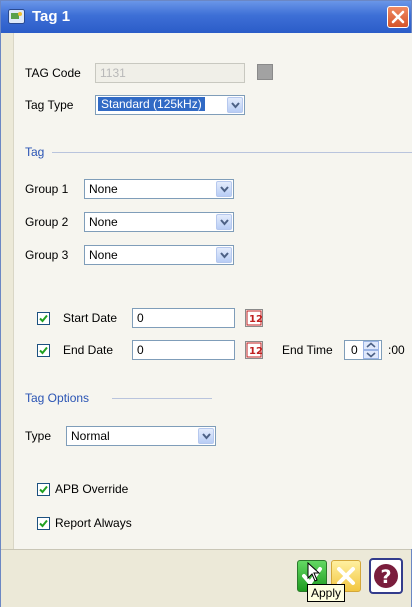  What do you see at coordinates (88, 350) in the screenshot?
I see `end-date-label: End Date` at bounding box center [88, 350].